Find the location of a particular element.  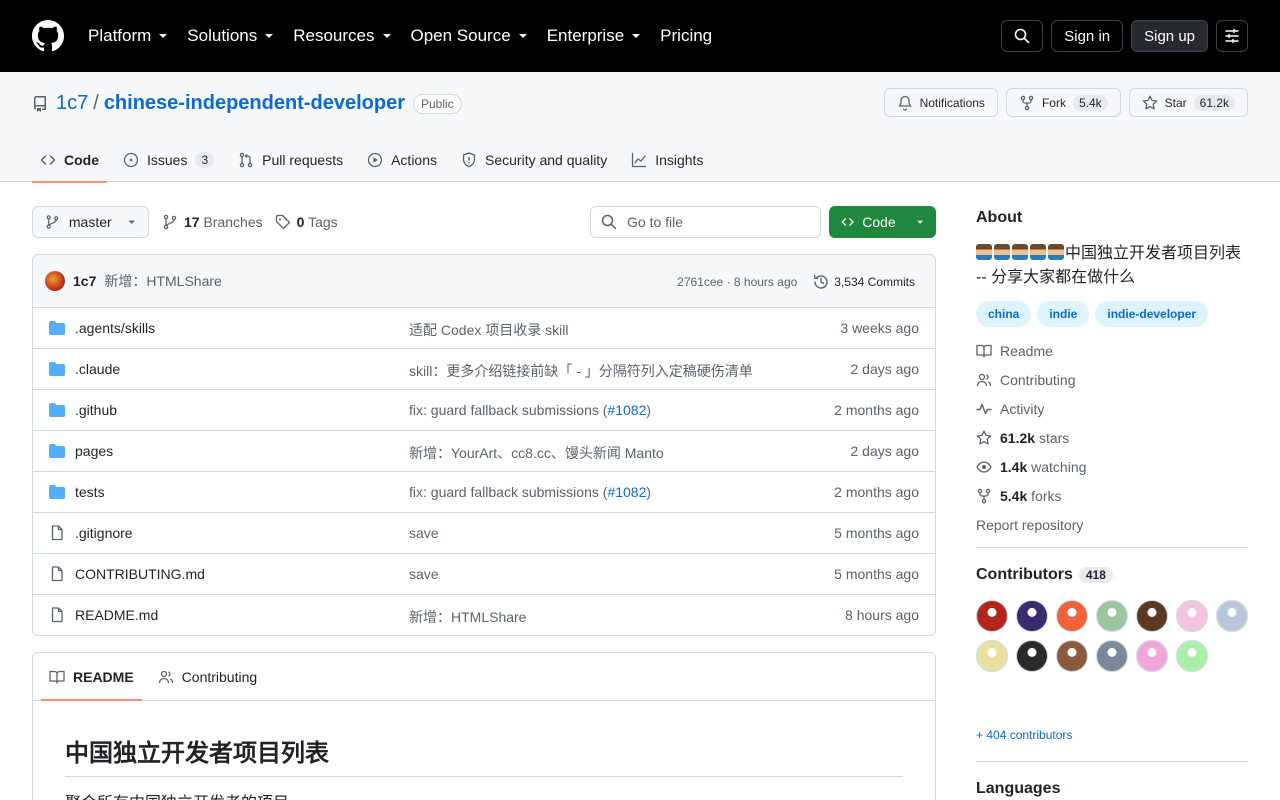

file-name-link: tests is located at coordinates (90, 492).